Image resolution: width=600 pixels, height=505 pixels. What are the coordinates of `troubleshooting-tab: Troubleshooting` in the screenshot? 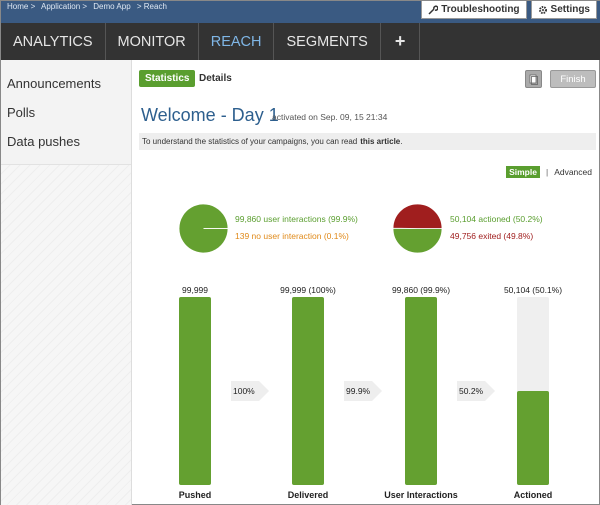 It's located at (474, 10).